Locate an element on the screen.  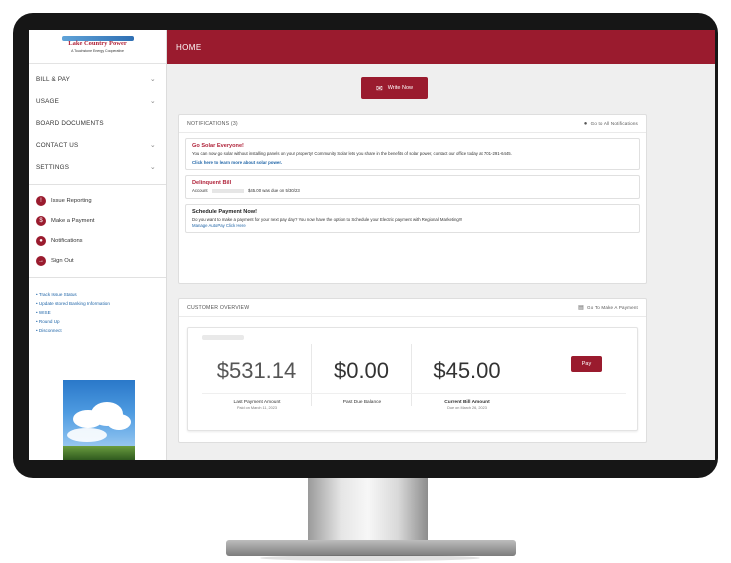
current-bill-amount: $45.00 is located at coordinates (467, 370).